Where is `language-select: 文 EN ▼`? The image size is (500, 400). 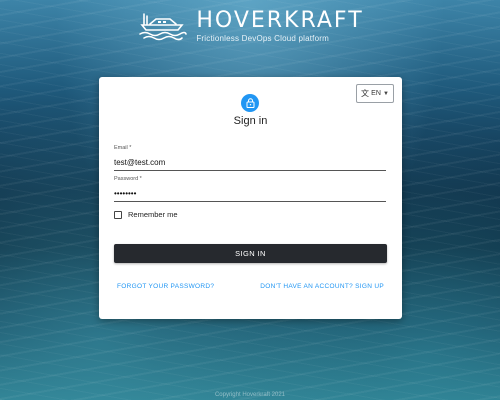 language-select: 文 EN ▼ is located at coordinates (375, 93).